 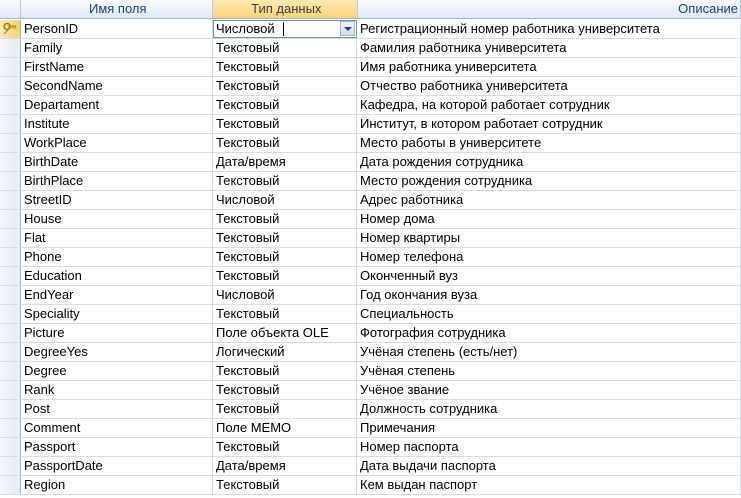 I want to click on table-row: Region Текстовый Кем выдан паспорт, so click(x=370, y=485).